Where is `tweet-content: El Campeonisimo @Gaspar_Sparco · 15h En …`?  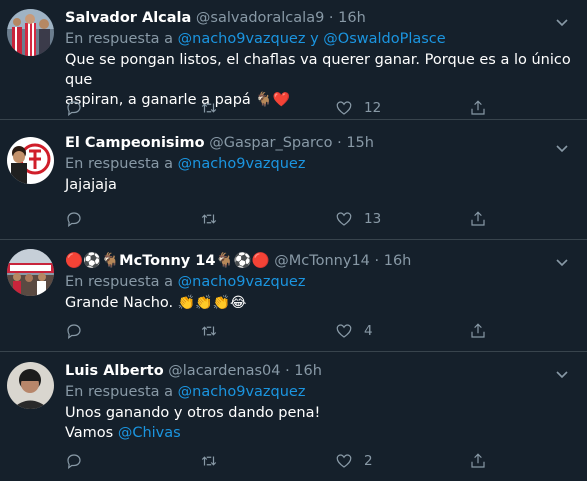 tweet-content: El Campeonisimo @Gaspar_Sparco · 15h En … is located at coordinates (320, 164).